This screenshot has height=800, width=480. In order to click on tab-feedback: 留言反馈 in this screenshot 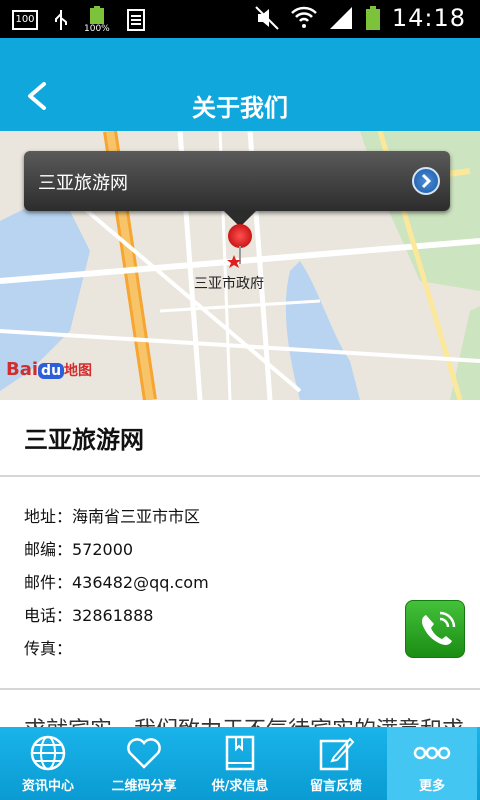, I will do `click(336, 763)`.